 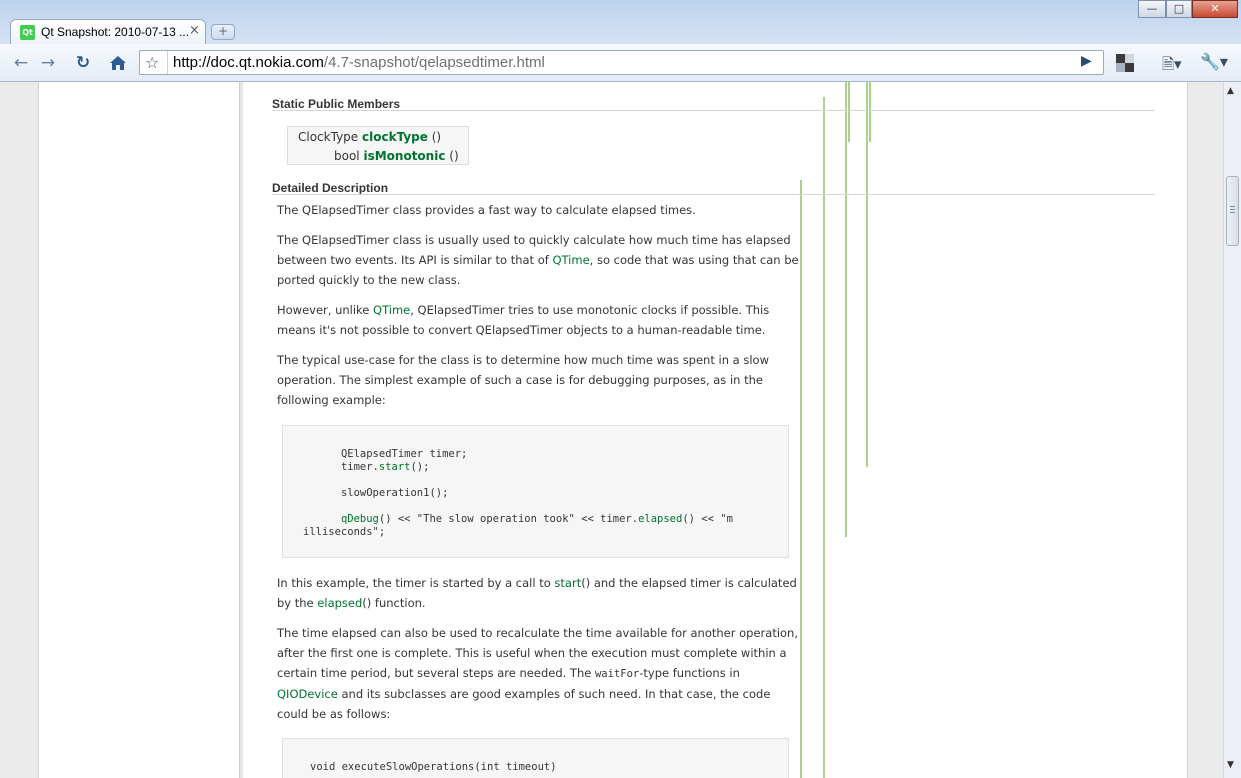 I want to click on back-icon: ←, so click(x=21, y=63).